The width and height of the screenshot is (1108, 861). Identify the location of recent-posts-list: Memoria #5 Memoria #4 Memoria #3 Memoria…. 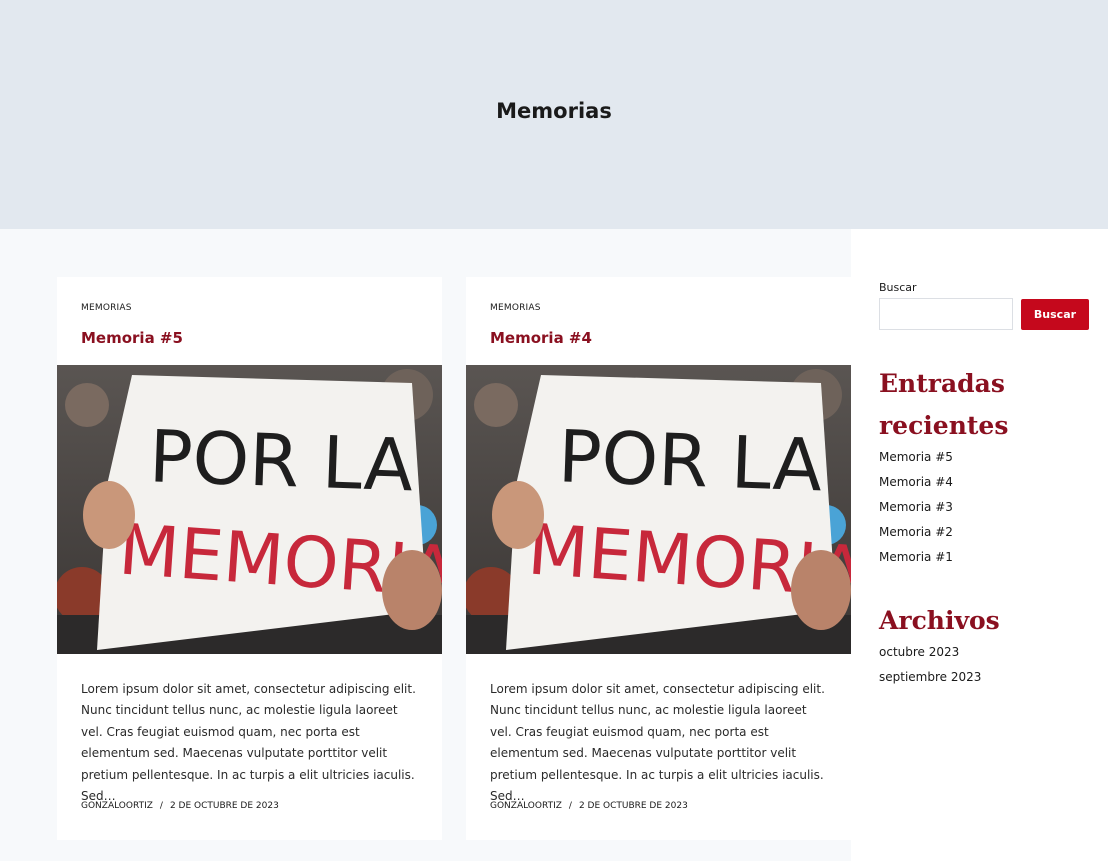
(916, 510).